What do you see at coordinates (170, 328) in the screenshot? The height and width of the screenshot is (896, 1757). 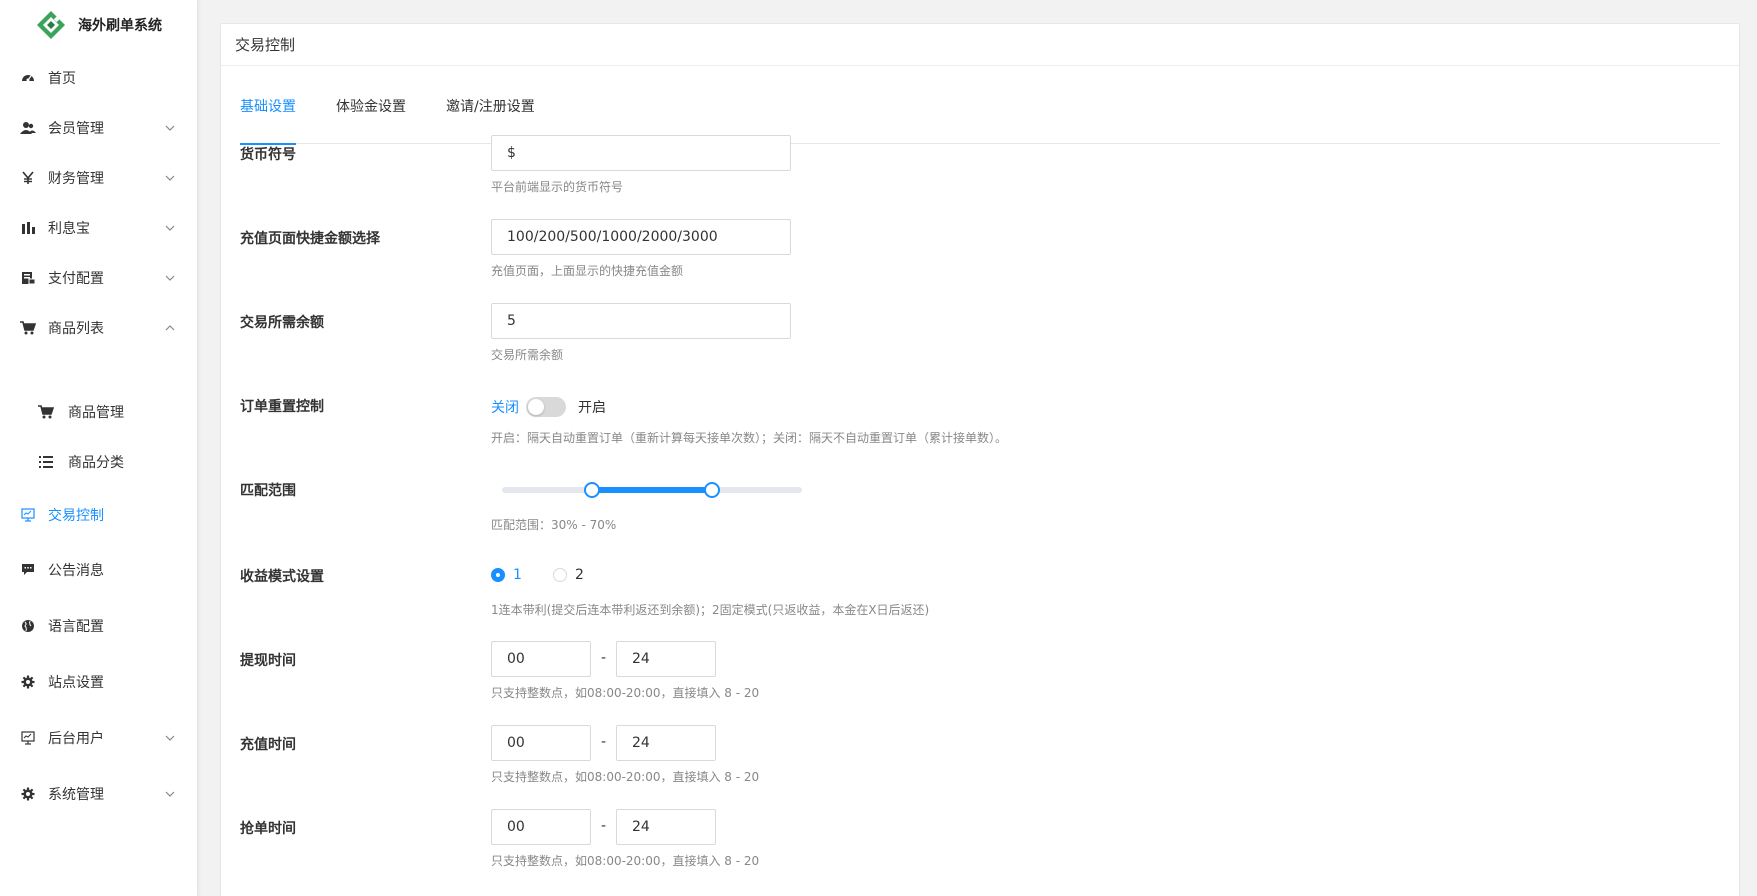 I see `chevron-up-icon` at bounding box center [170, 328].